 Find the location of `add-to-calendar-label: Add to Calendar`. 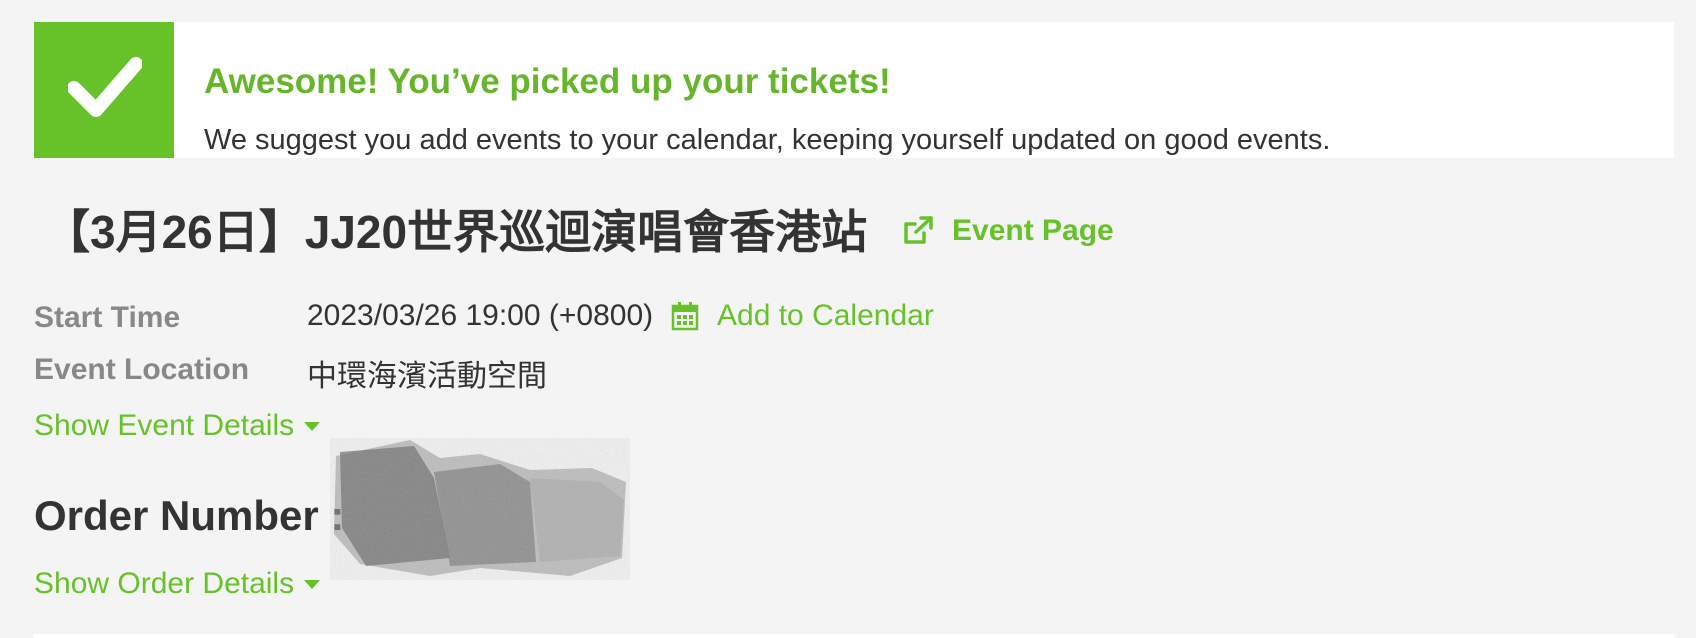

add-to-calendar-label: Add to Calendar is located at coordinates (825, 315).